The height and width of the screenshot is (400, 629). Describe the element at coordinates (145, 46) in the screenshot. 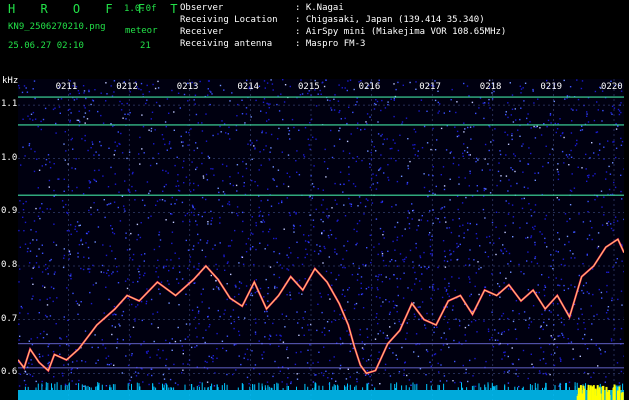

I see `meteor-count: 21` at that location.